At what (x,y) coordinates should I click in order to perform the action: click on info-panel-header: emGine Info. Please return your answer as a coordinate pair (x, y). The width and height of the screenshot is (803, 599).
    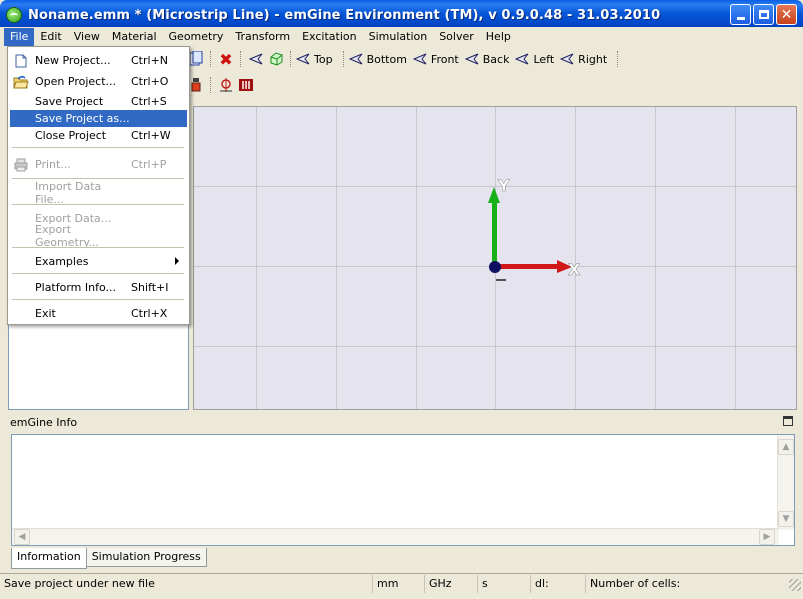
    Looking at the image, I should click on (402, 422).